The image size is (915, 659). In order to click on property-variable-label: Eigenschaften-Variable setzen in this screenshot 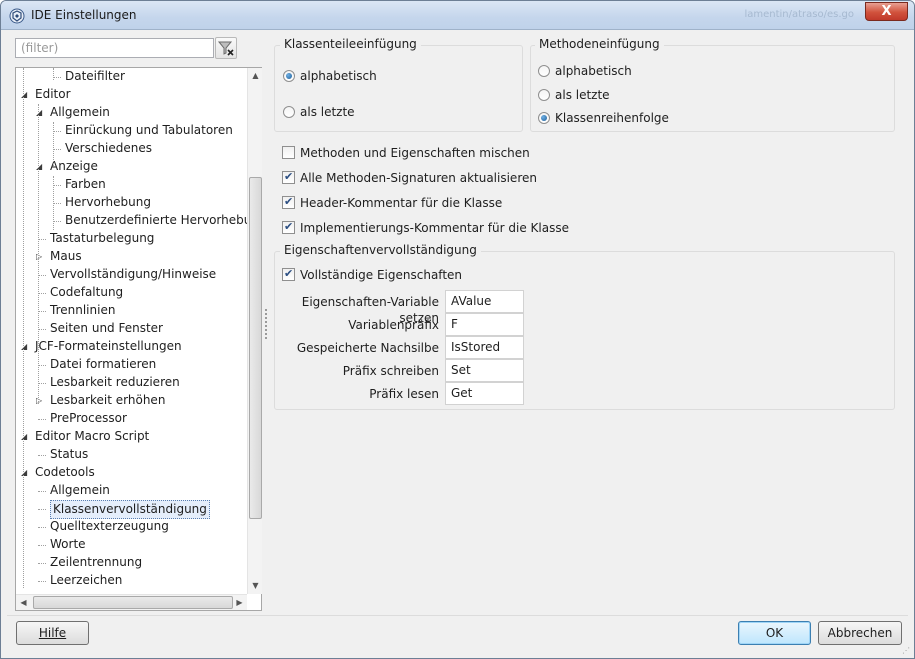, I will do `click(370, 310)`.